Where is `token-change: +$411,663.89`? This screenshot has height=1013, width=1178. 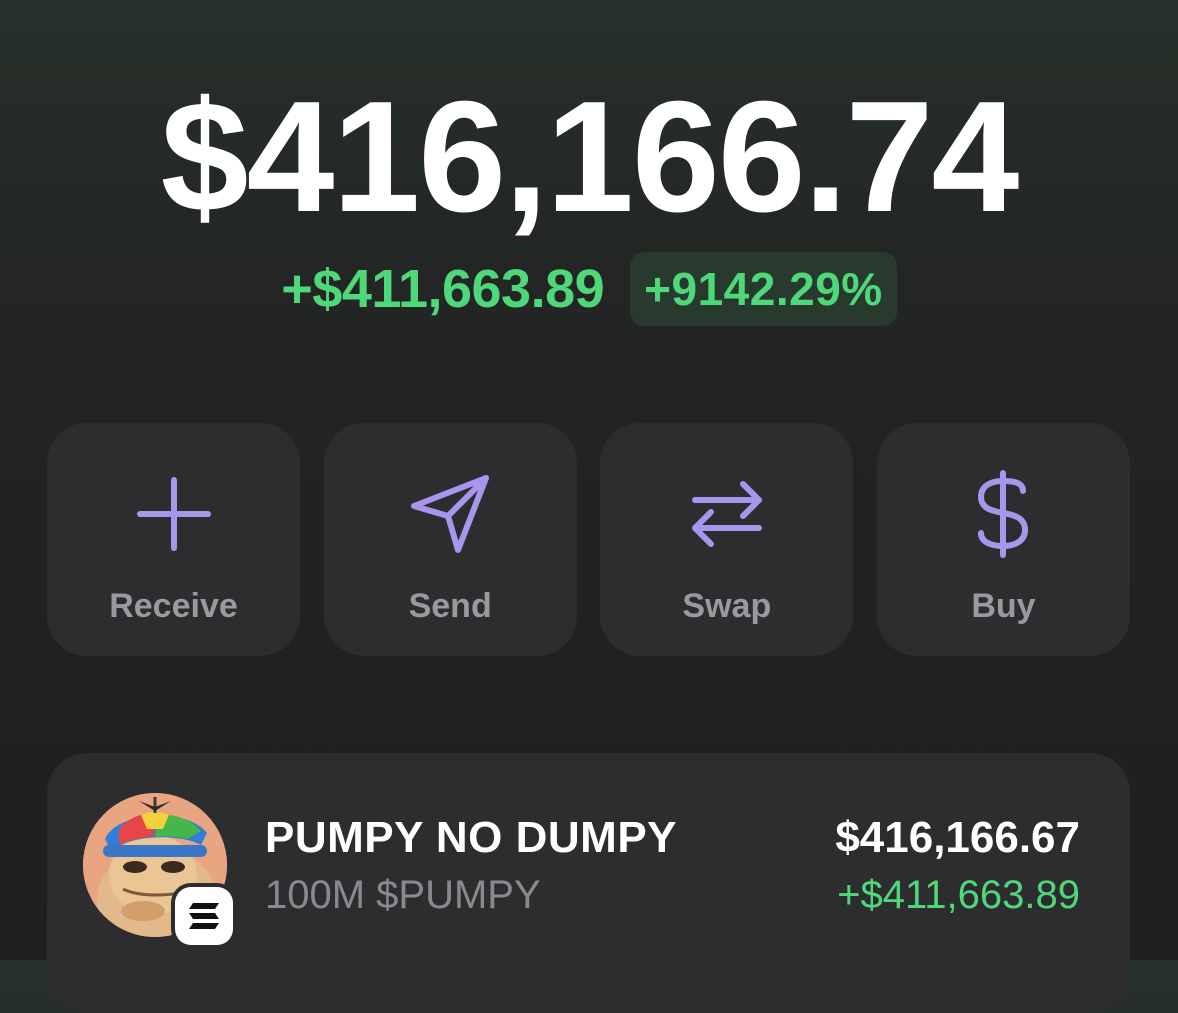 token-change: +$411,663.89 is located at coordinates (958, 895).